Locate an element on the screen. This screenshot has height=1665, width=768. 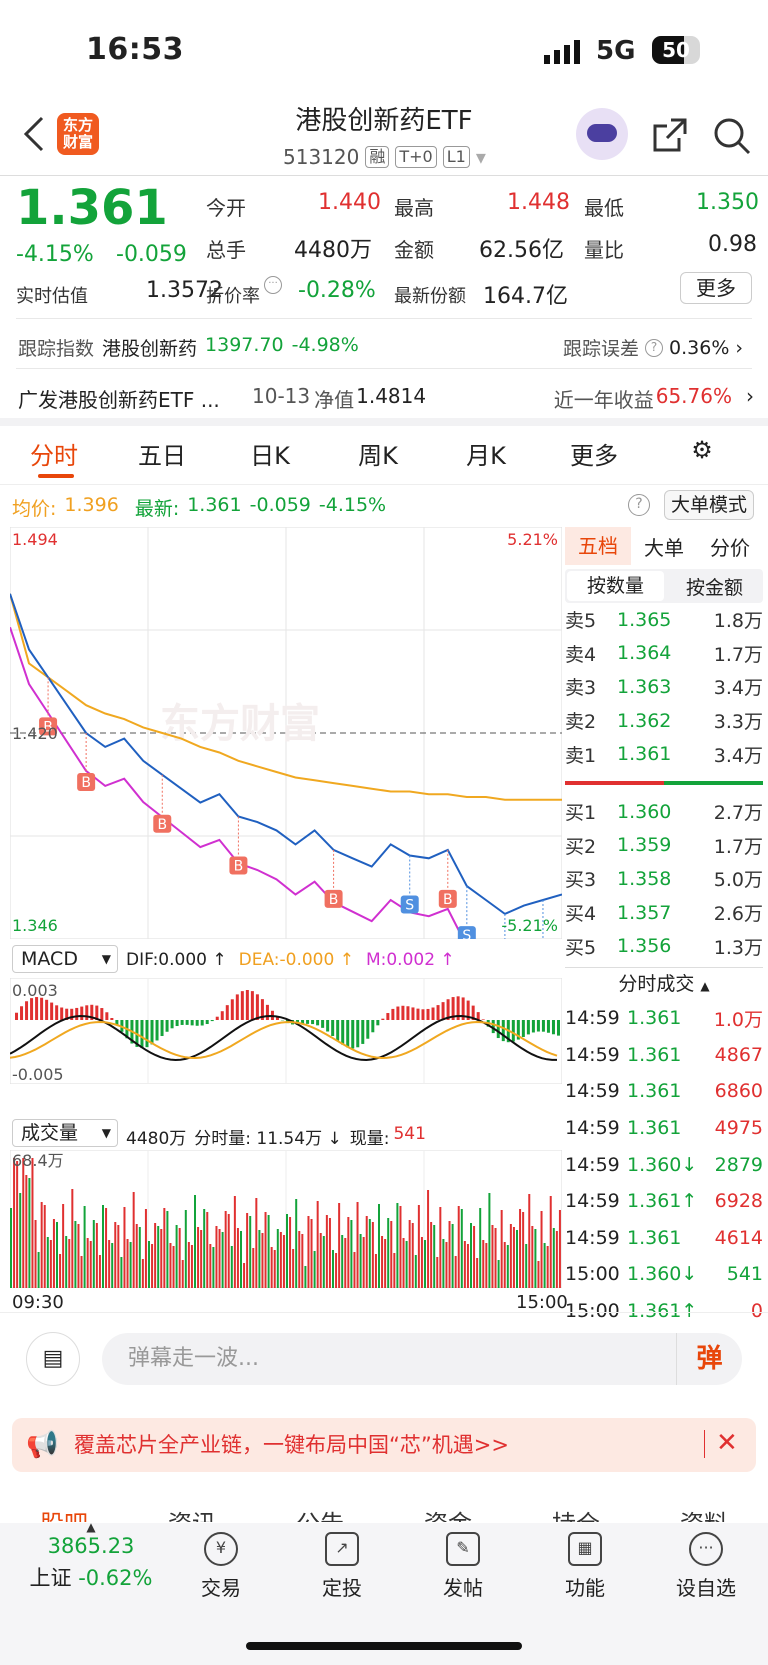
tab-big-order: 大单 is located at coordinates (664, 546).